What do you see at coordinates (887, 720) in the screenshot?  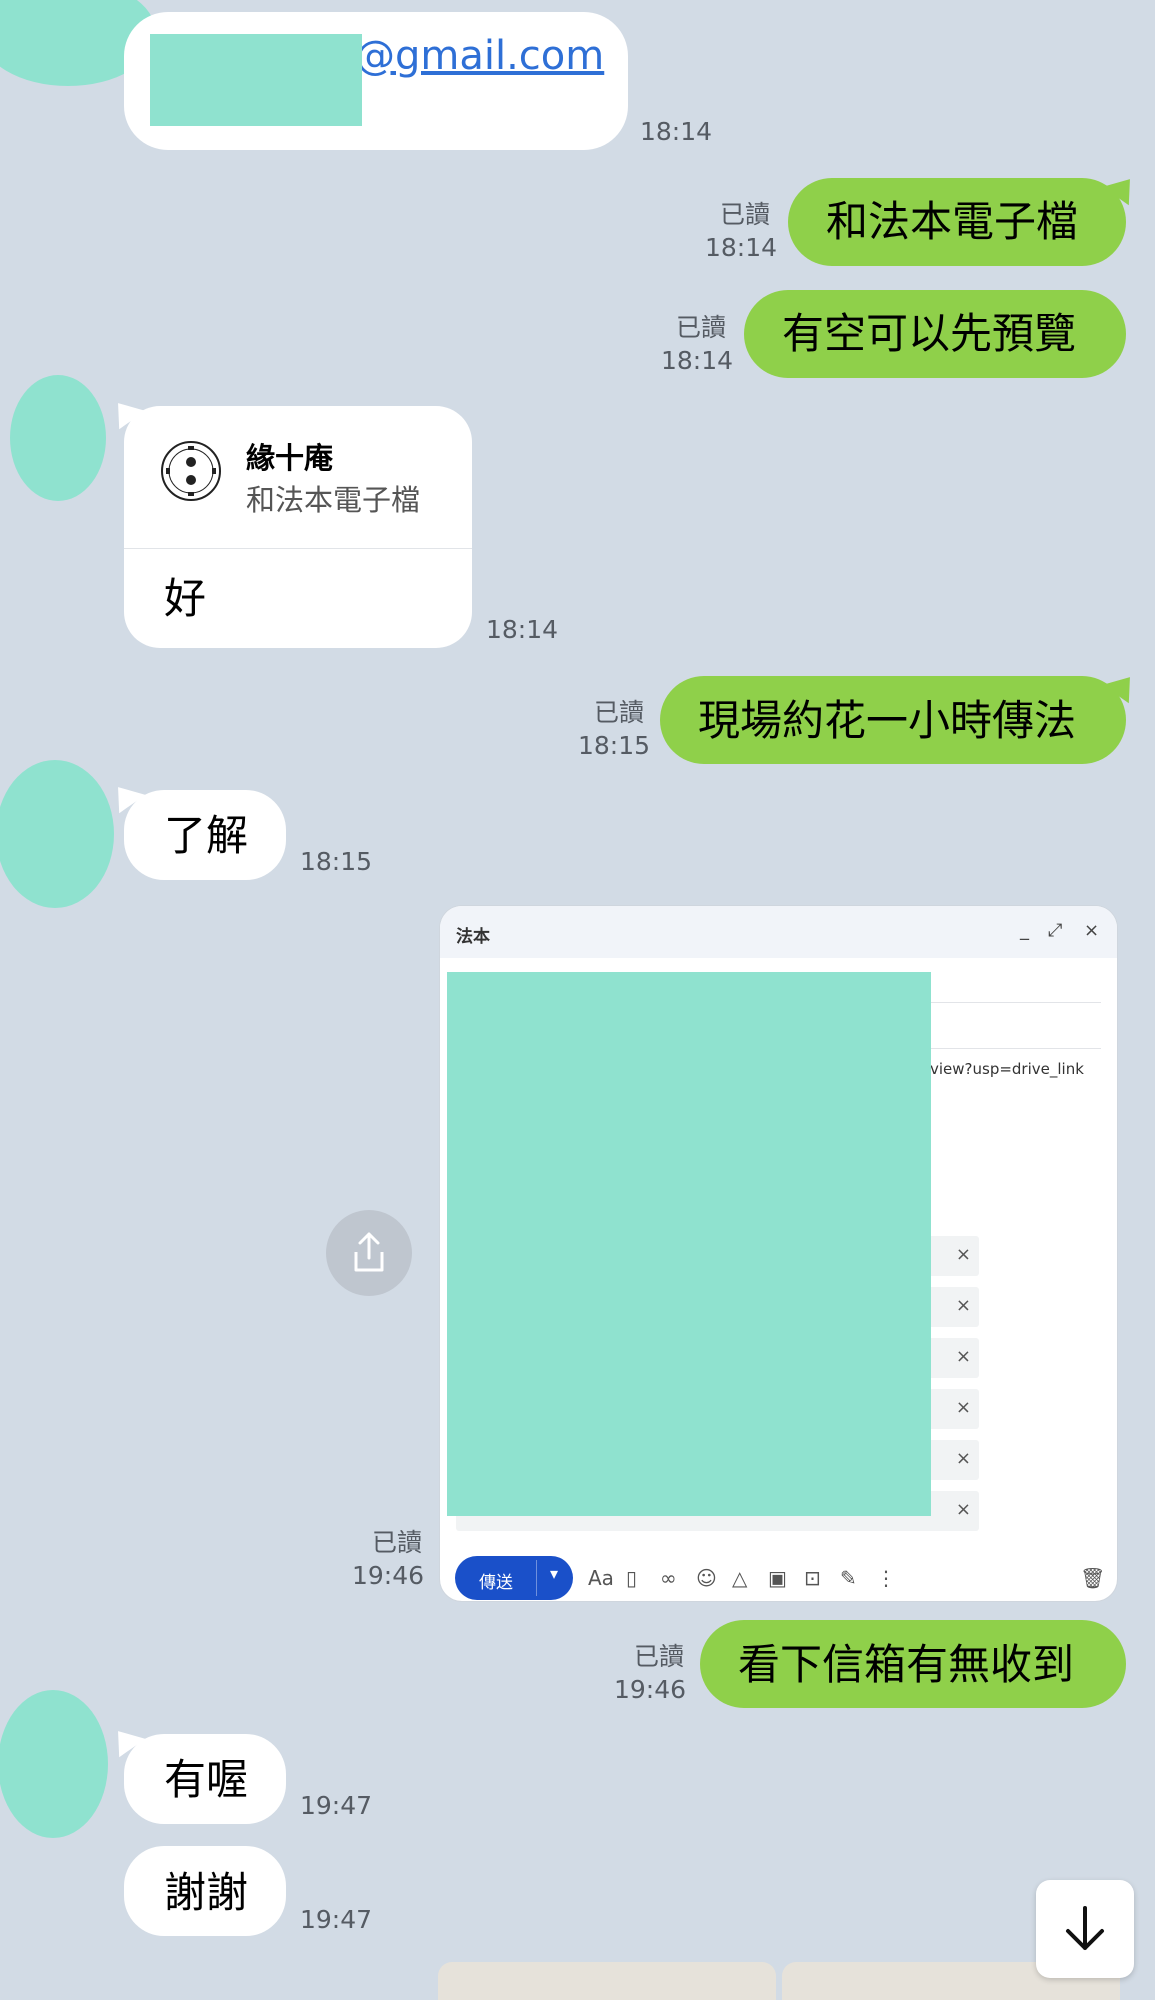 I see `message-text: 現場約花一小時傳法` at bounding box center [887, 720].